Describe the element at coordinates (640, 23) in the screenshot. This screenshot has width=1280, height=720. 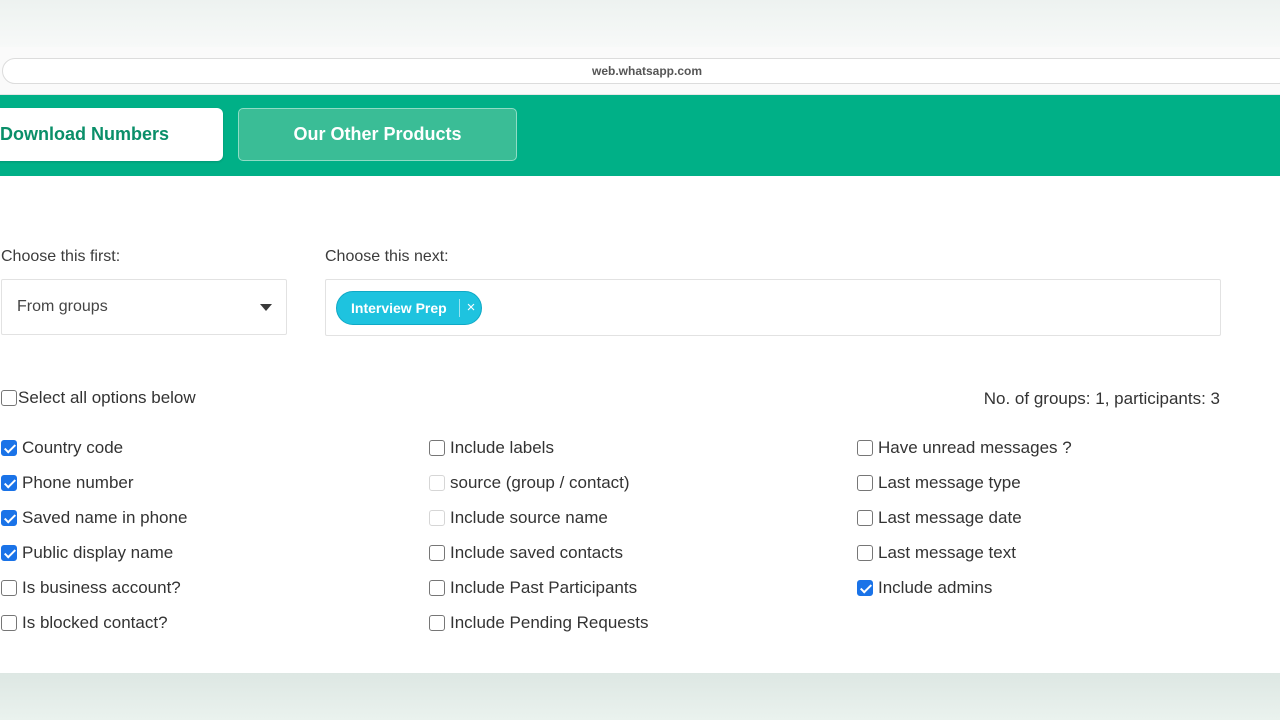
I see `browser-top-band` at that location.